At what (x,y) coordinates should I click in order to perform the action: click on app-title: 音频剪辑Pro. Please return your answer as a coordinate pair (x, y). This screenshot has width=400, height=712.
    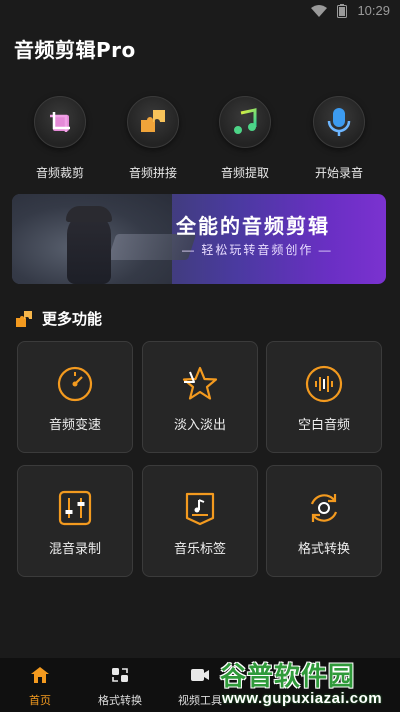
    Looking at the image, I should click on (75, 50).